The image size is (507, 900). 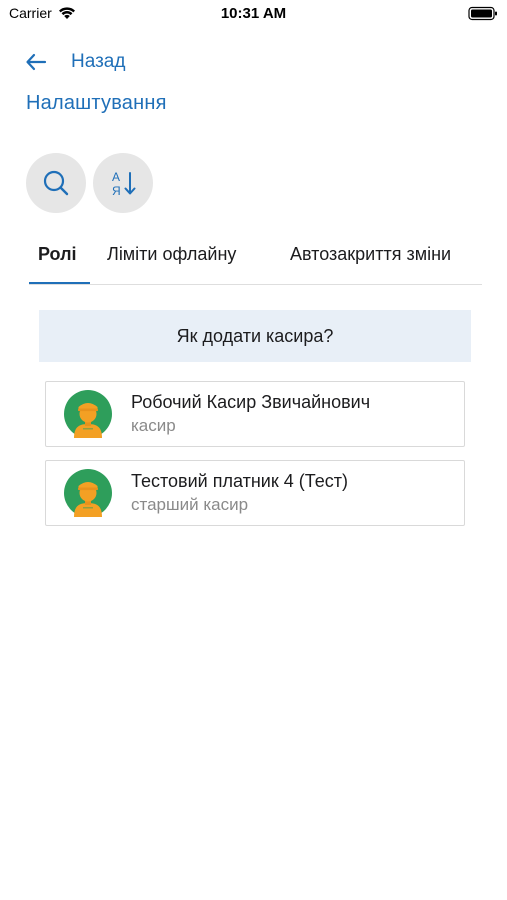 I want to click on user-role: старший касир, so click(x=190, y=504).